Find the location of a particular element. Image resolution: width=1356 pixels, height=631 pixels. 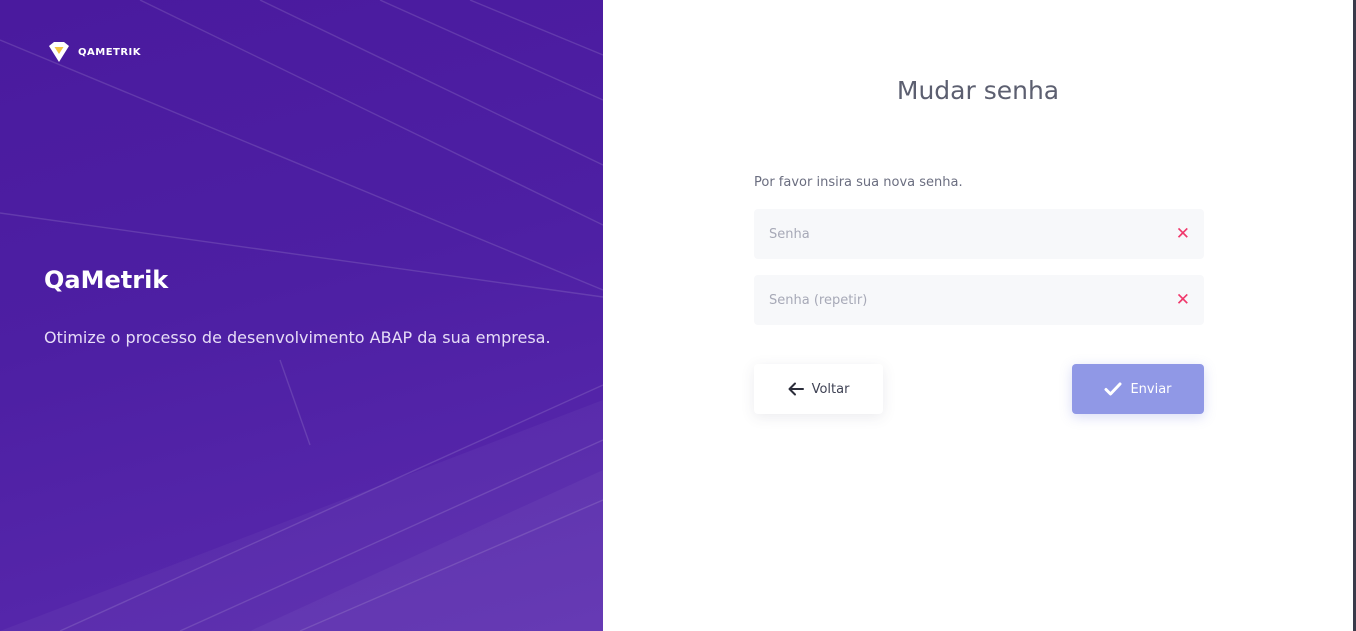

arrow-left-icon is located at coordinates (796, 389).